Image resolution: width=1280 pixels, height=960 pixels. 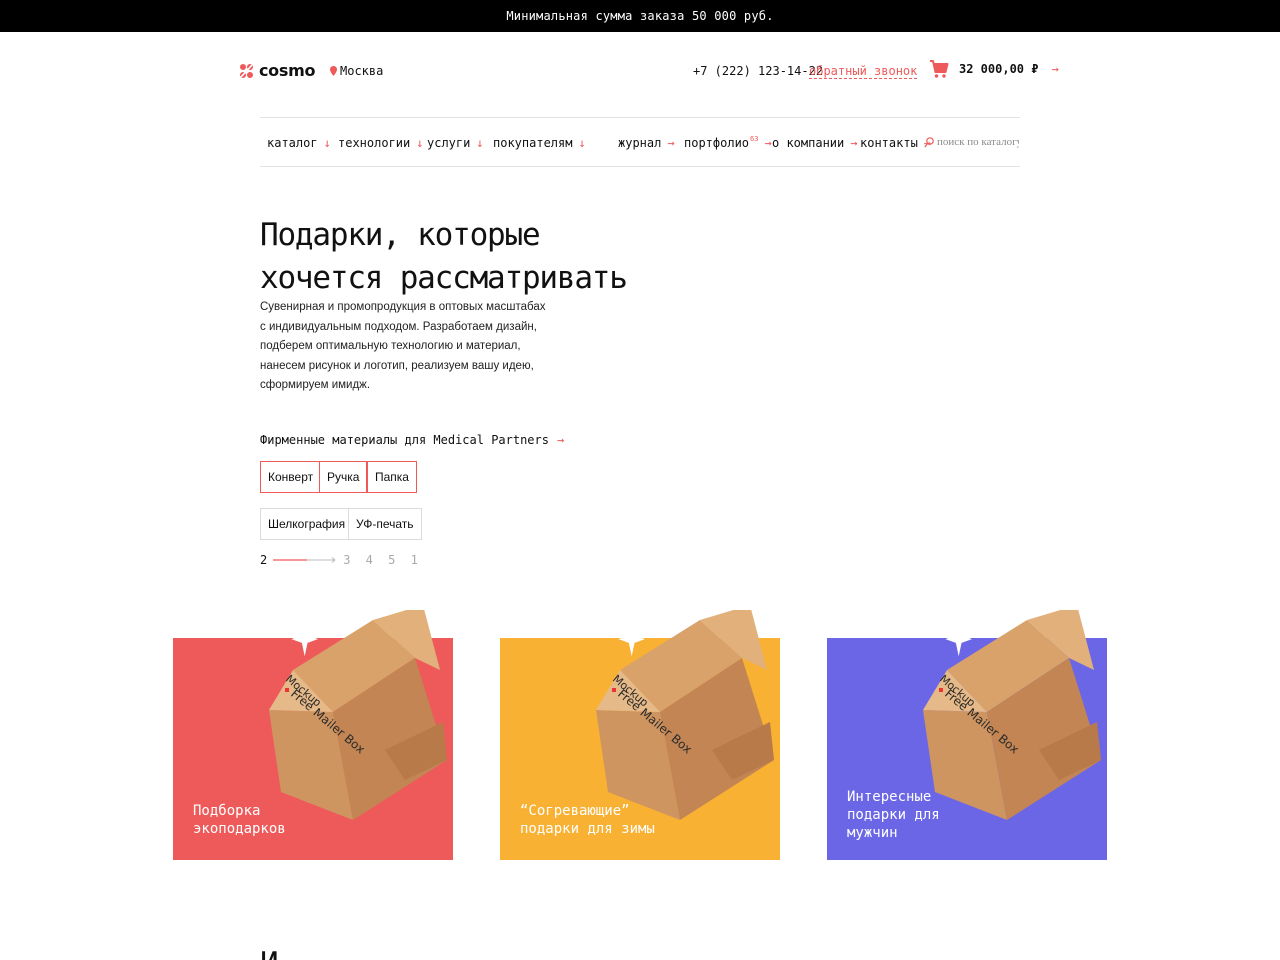 What do you see at coordinates (999, 69) in the screenshot?
I see `cart-total: 32 000,00 ₽` at bounding box center [999, 69].